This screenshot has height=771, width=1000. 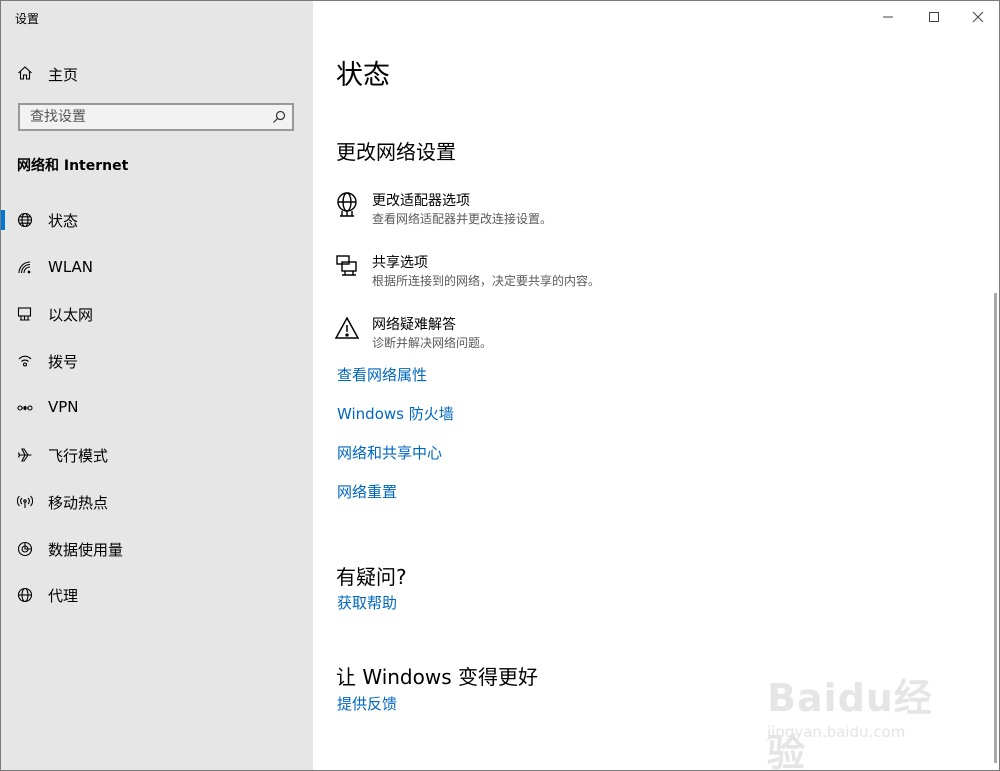 I want to click on sidebar-item-hotspot: 移动热点, so click(x=157, y=502).